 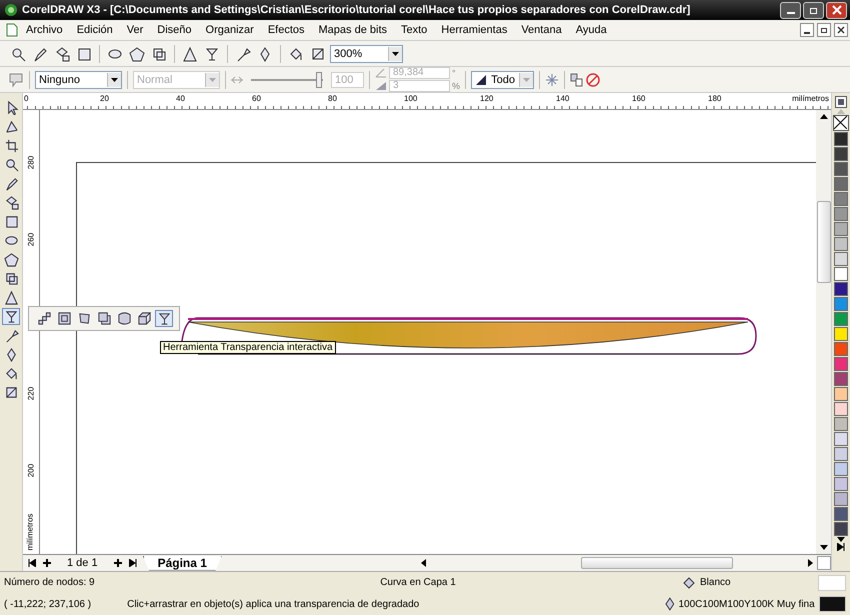 I want to click on shapes-icon, so click(x=11, y=278).